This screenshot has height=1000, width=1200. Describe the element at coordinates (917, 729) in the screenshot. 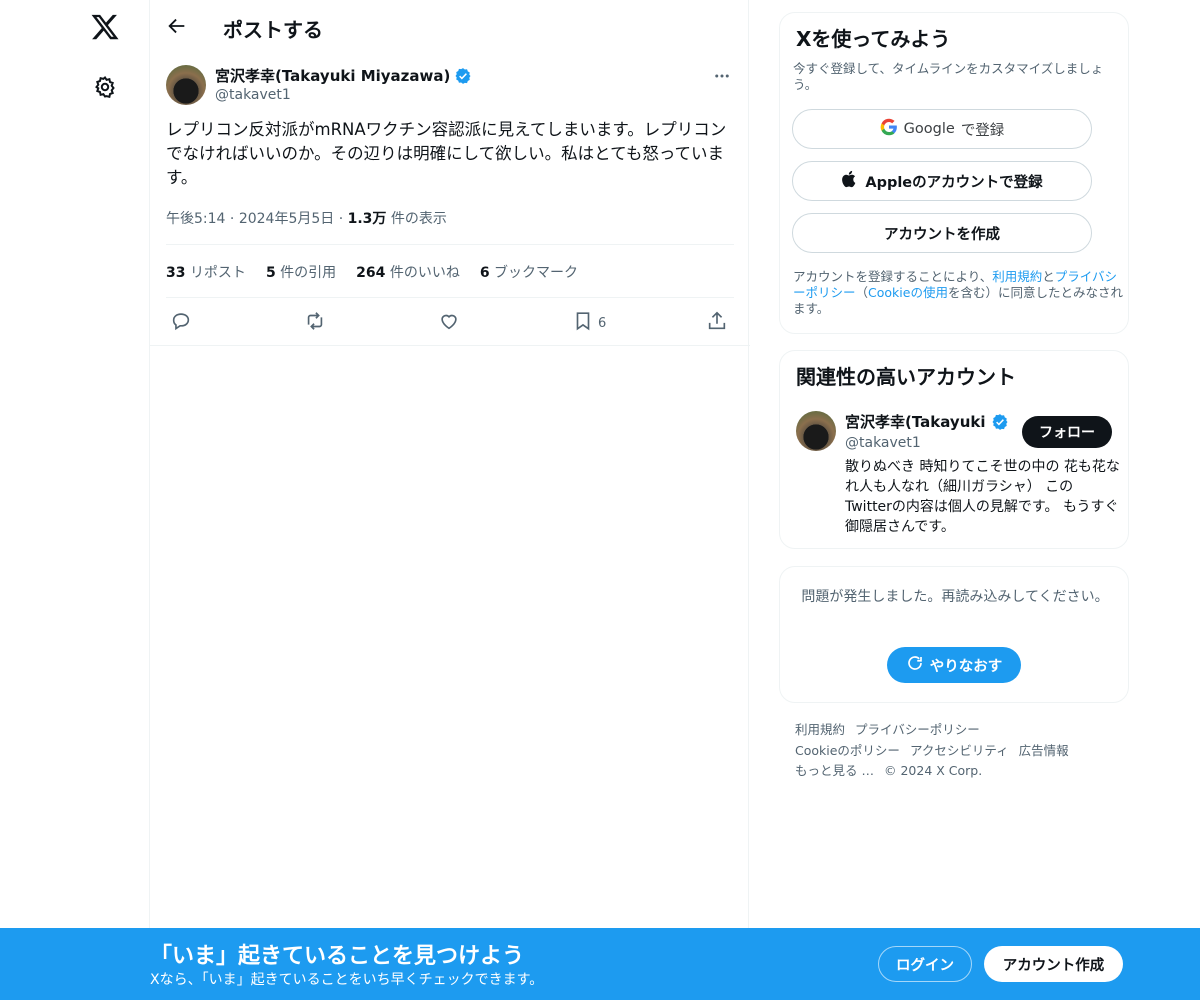

I see `footer-privacy-link: プライバシーポリシー` at that location.